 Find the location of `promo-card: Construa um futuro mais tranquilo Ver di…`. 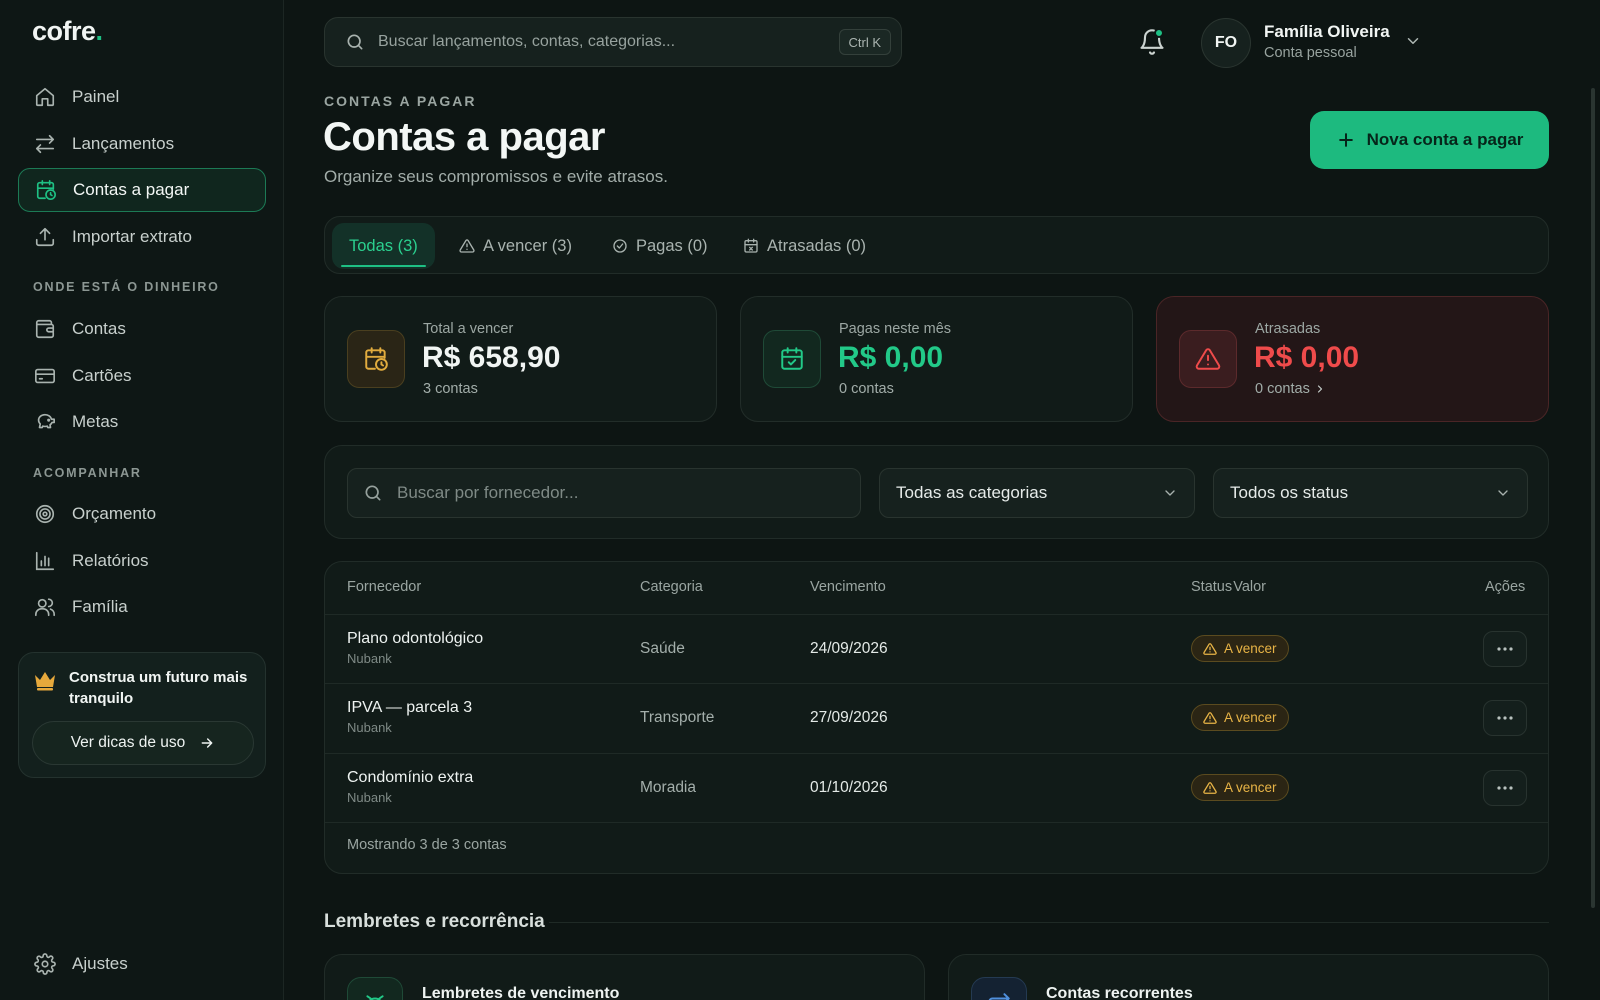

promo-card: Construa um futuro mais tranquilo Ver di… is located at coordinates (142, 715).